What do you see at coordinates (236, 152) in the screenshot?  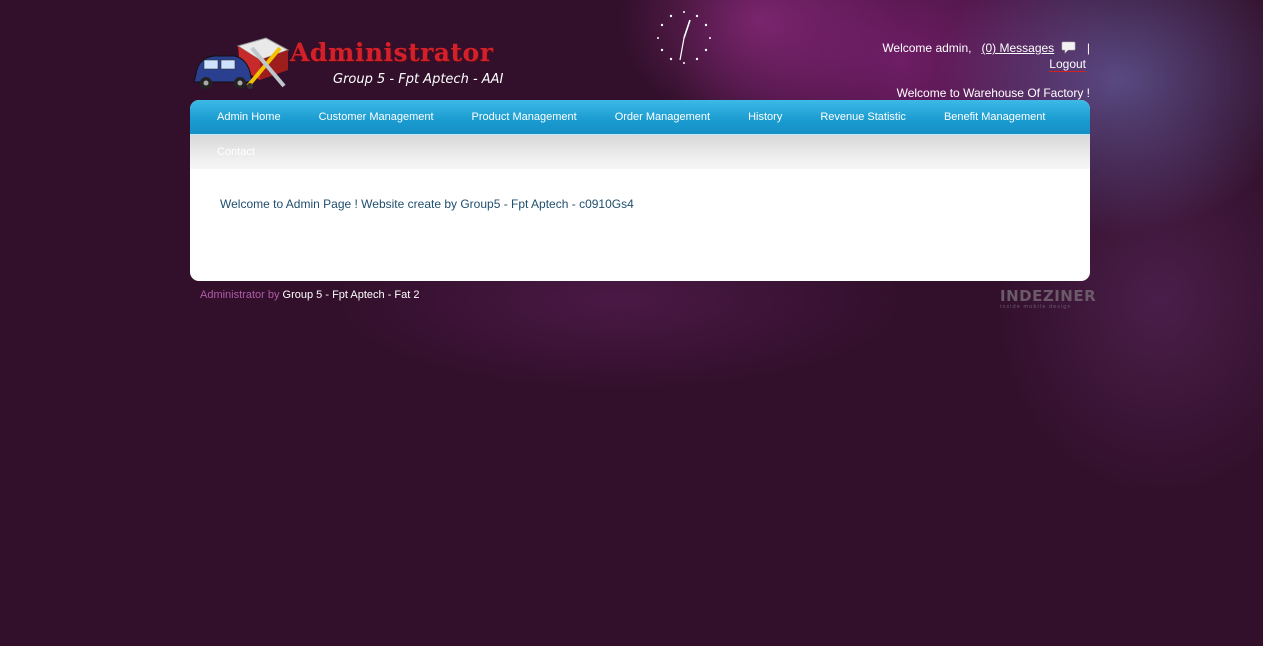 I see `nav-contact: Contact` at bounding box center [236, 152].